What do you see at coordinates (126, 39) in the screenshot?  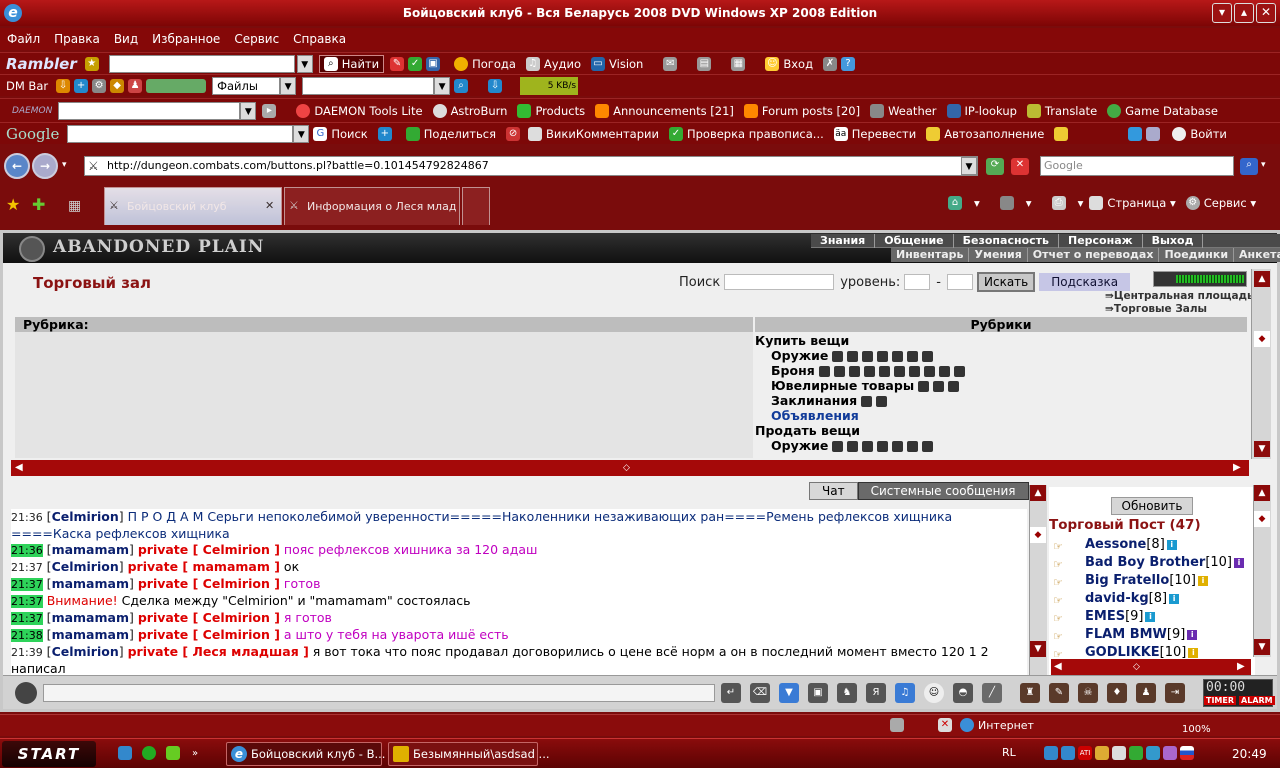 I see `menu-view: Вид` at bounding box center [126, 39].